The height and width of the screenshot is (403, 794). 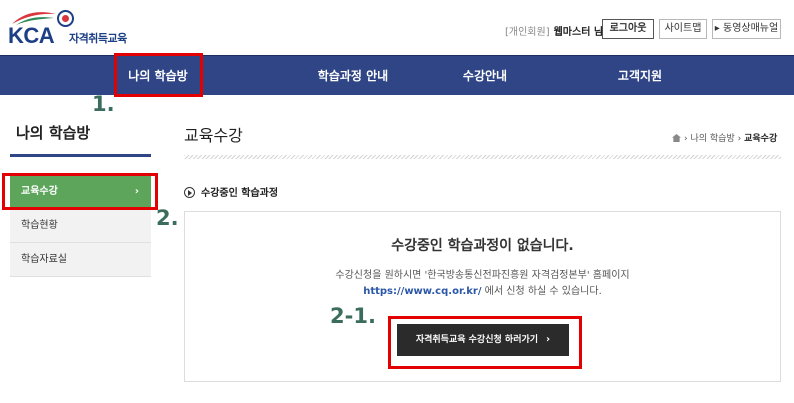 I want to click on annotation-label-2-1: 2-1., so click(x=353, y=316).